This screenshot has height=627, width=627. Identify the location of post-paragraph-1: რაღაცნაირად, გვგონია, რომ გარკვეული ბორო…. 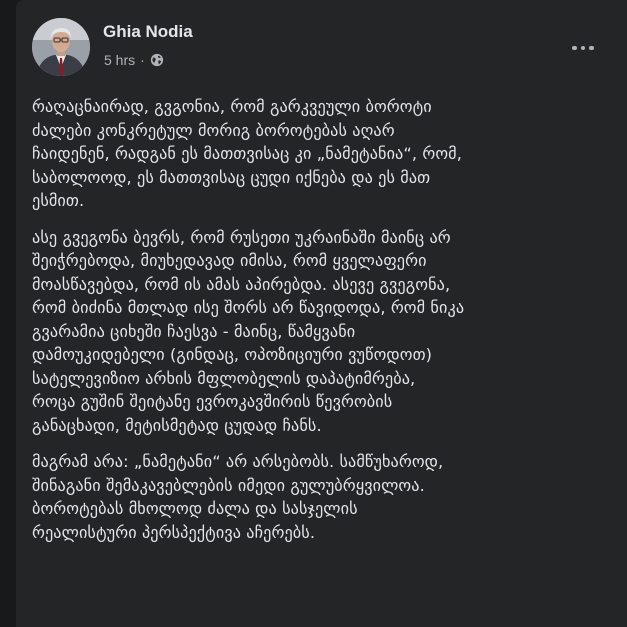
(247, 153).